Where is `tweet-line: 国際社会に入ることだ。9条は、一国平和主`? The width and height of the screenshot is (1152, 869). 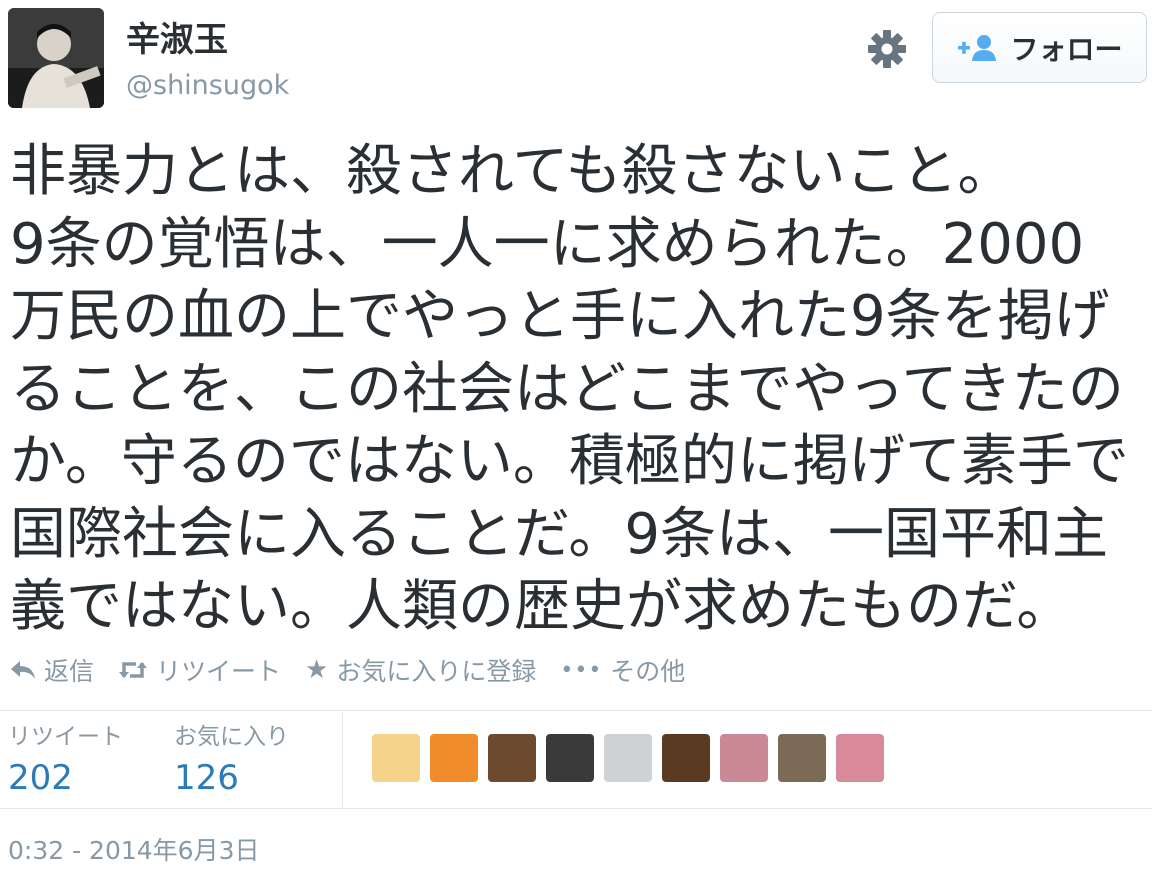 tweet-line: 国際社会に入ることだ。9条は、一国平和主 is located at coordinates (559, 534).